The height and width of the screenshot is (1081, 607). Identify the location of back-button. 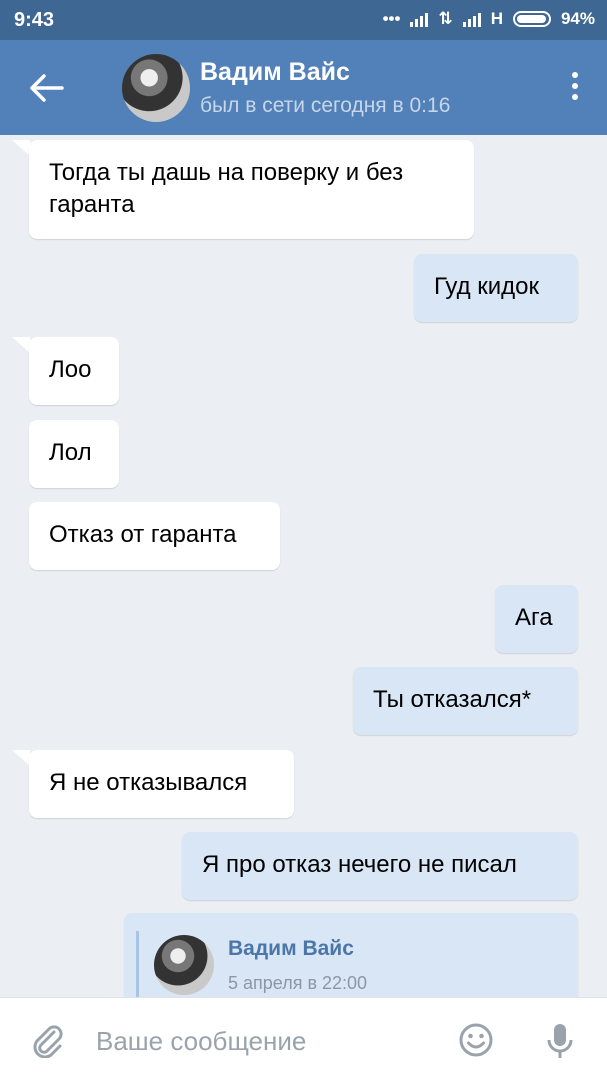
(46, 88).